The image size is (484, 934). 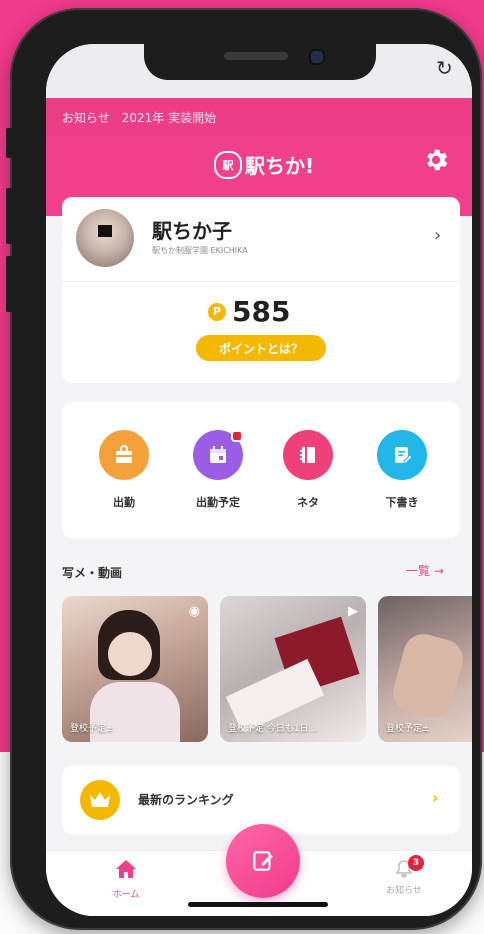 I want to click on action-neta: ネタ, so click(x=308, y=470).